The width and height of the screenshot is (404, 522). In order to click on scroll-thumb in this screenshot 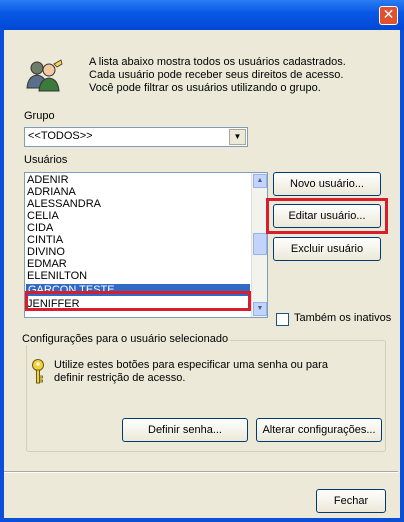, I will do `click(260, 244)`.